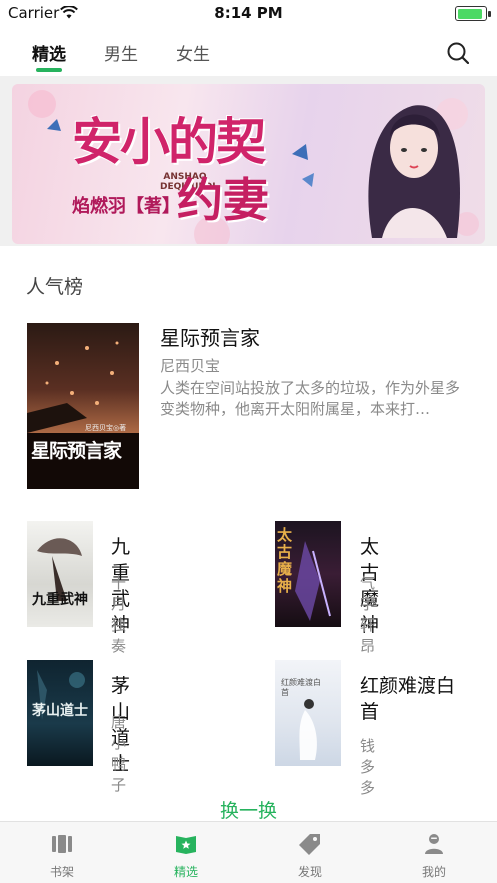 The height and width of the screenshot is (883, 497). Describe the element at coordinates (433, 872) in the screenshot. I see `nav-label: 我的` at that location.